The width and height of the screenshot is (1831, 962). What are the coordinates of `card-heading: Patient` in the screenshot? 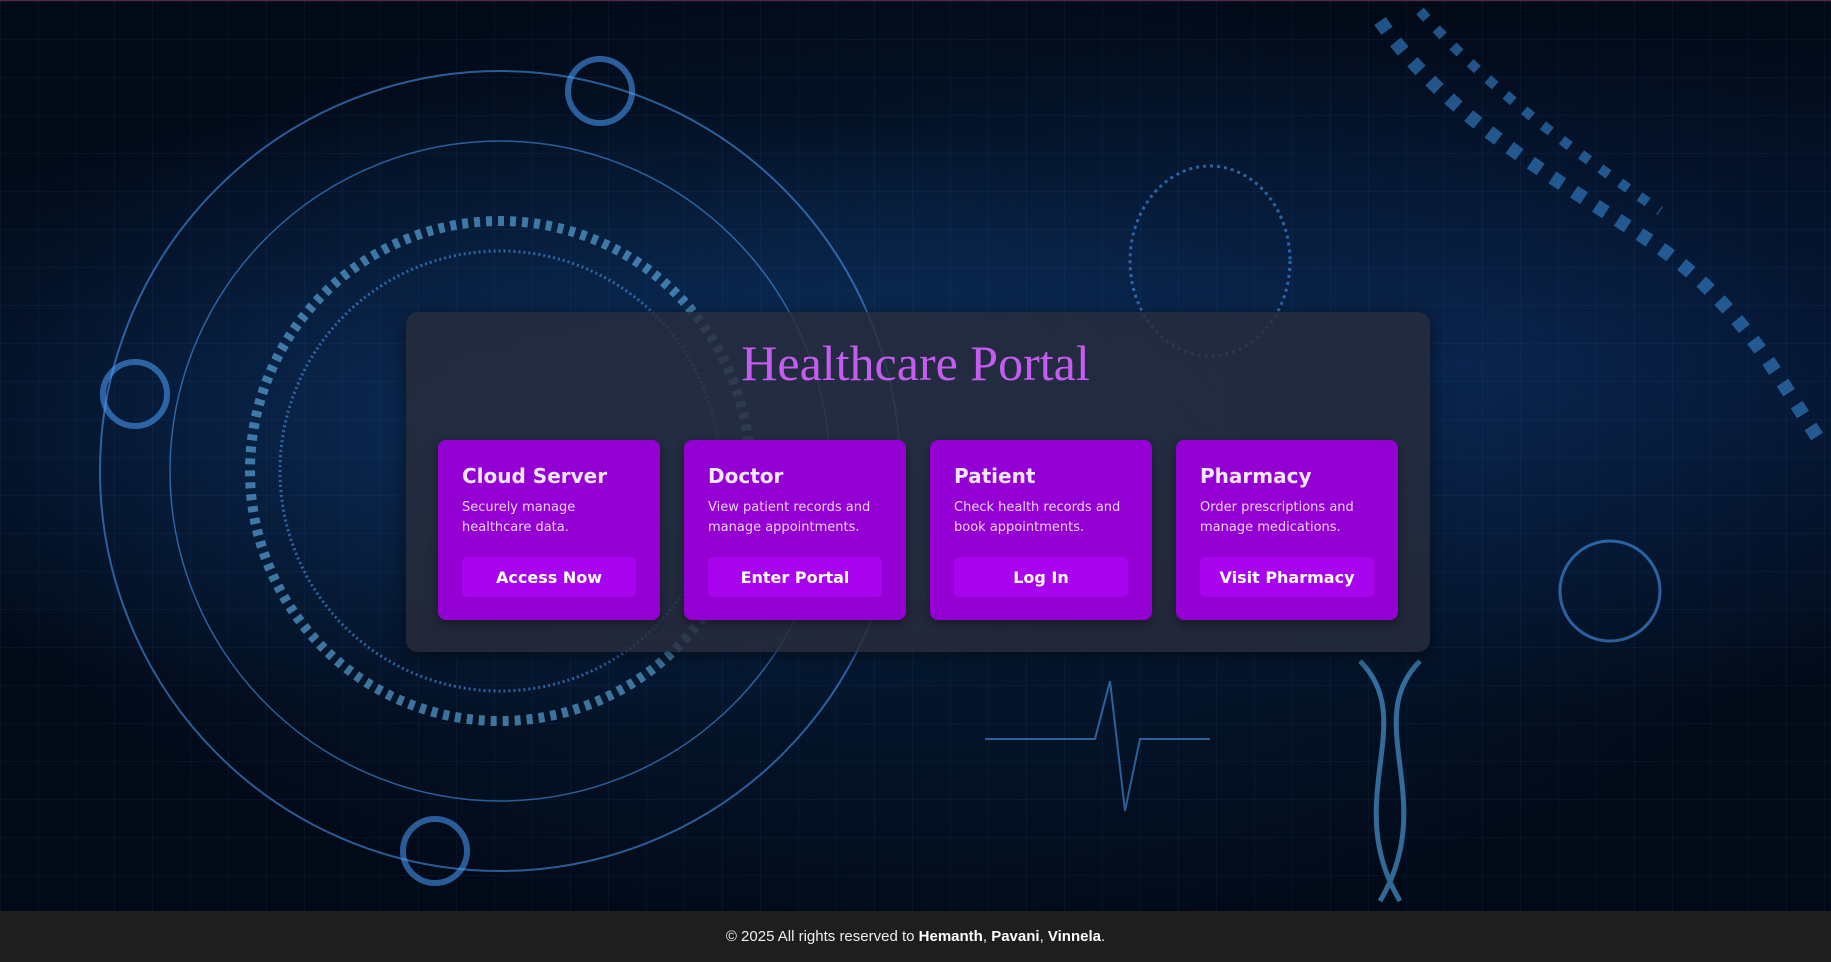 It's located at (995, 476).